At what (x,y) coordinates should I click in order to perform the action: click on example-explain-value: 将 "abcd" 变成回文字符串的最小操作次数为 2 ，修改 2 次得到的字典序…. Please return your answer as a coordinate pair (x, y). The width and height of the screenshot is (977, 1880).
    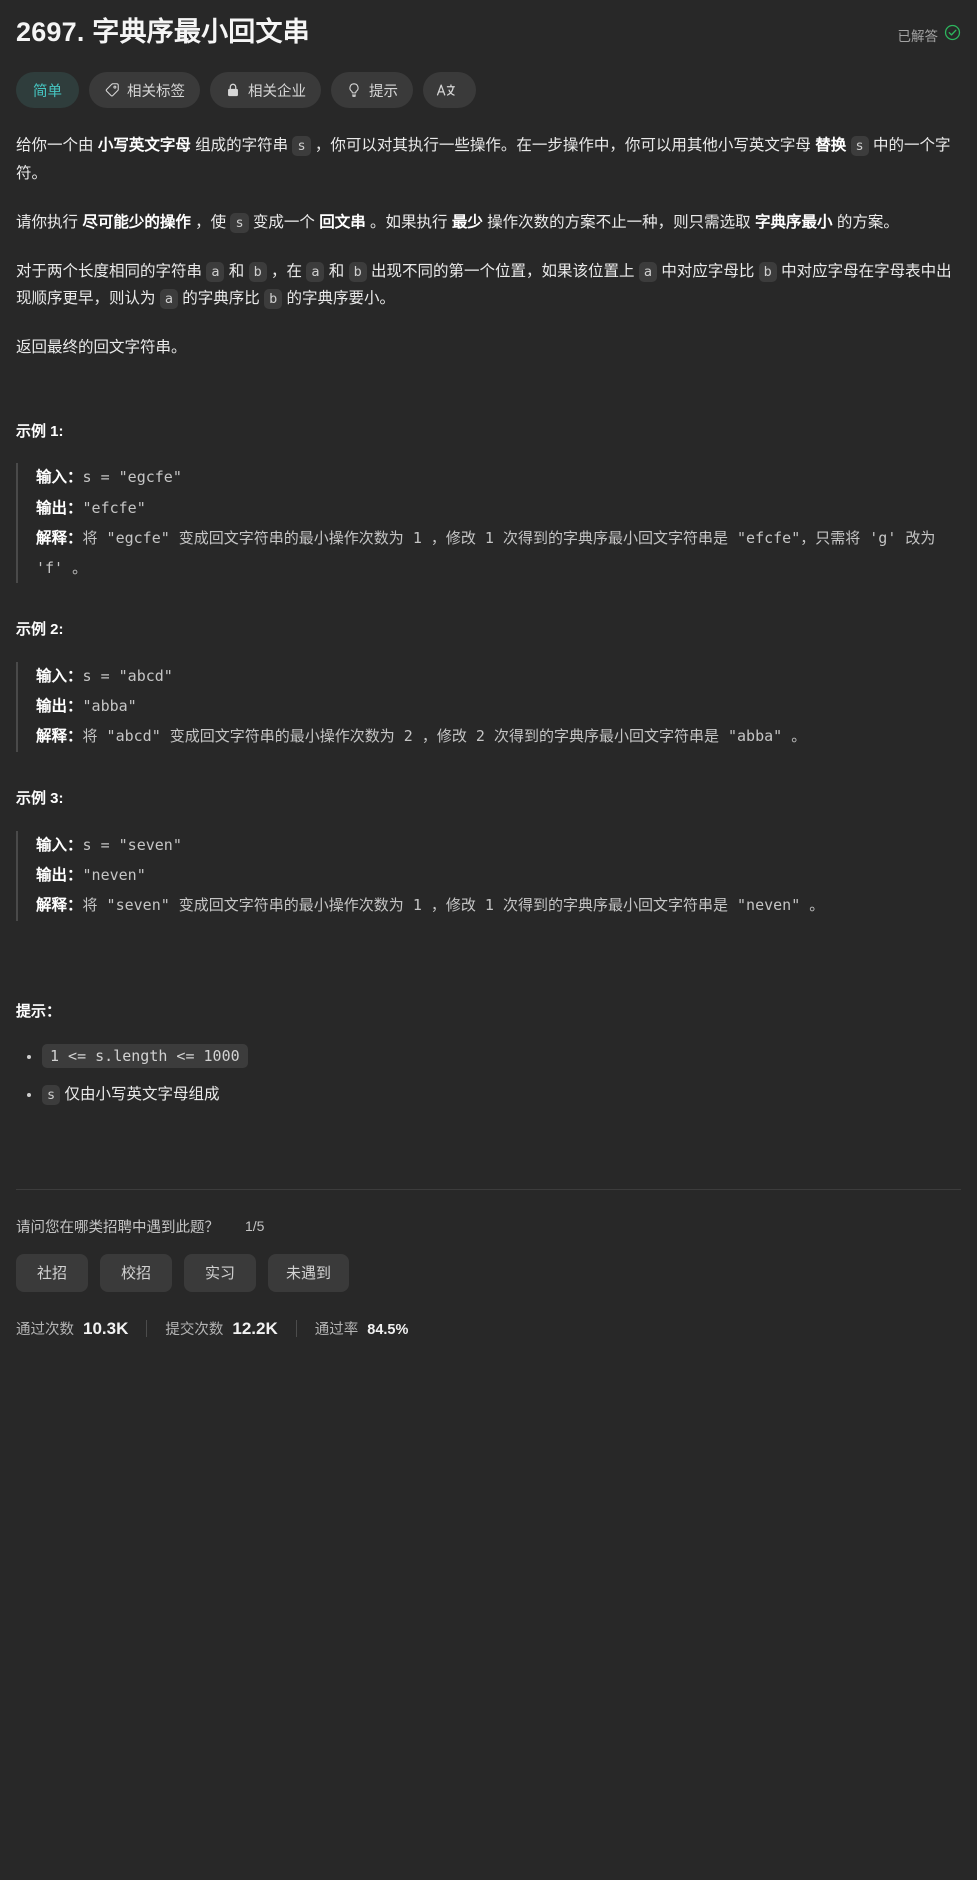
    Looking at the image, I should click on (444, 736).